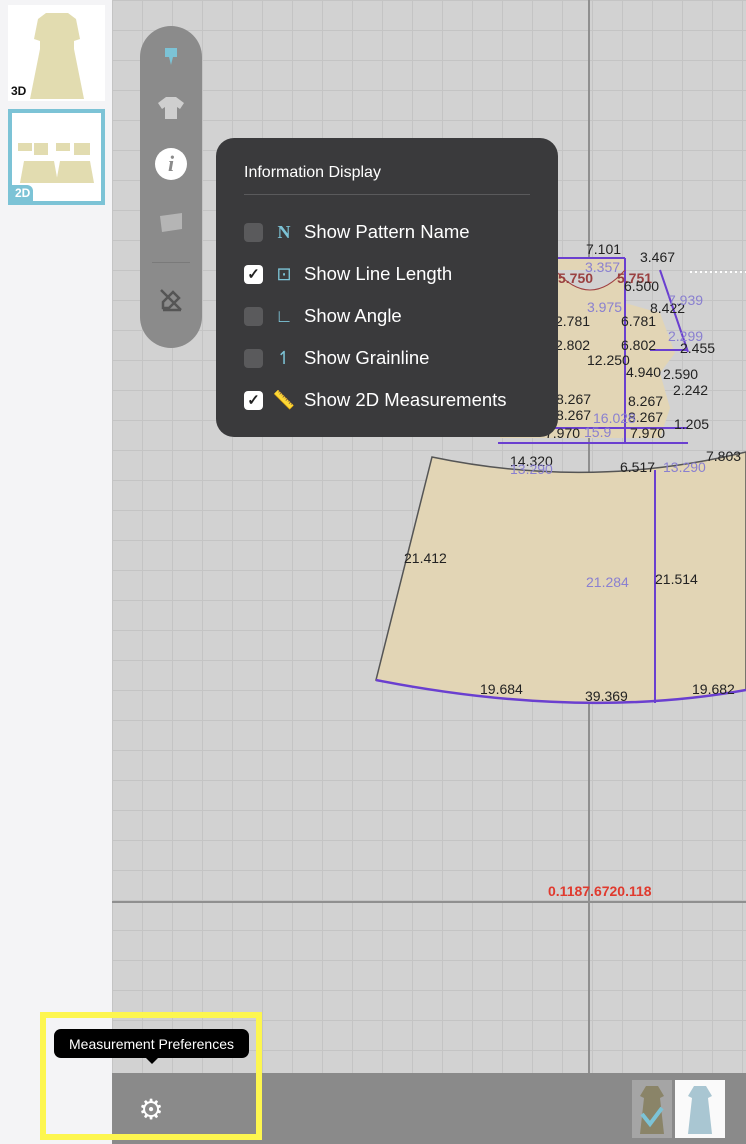  I want to click on measurement-label: 2.781, so click(573, 321).